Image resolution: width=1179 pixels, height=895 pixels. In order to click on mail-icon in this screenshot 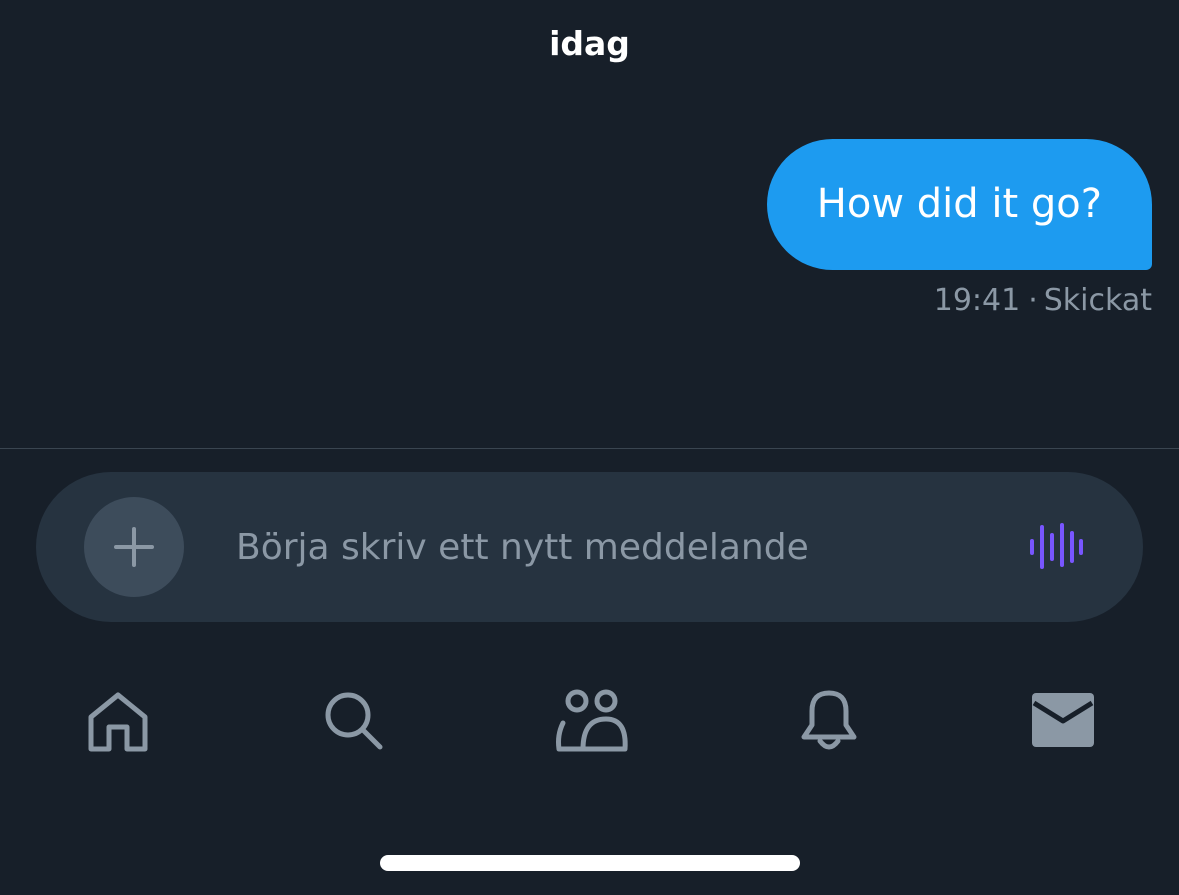, I will do `click(1063, 720)`.